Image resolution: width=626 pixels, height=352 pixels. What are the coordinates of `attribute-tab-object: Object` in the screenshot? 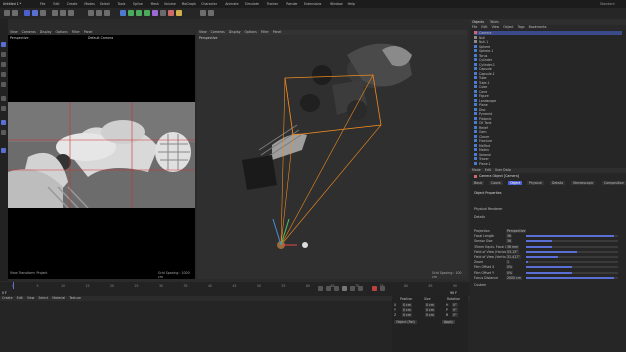 It's located at (515, 183).